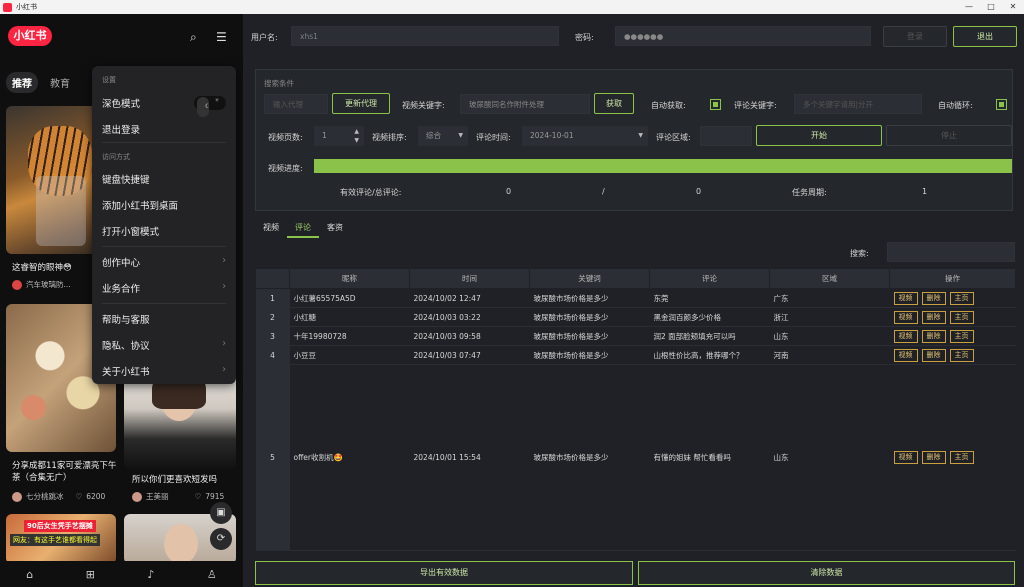 Image resolution: width=1024 pixels, height=587 pixels. Describe the element at coordinates (829, 278) in the screenshot. I see `col-region: 区域` at that location.